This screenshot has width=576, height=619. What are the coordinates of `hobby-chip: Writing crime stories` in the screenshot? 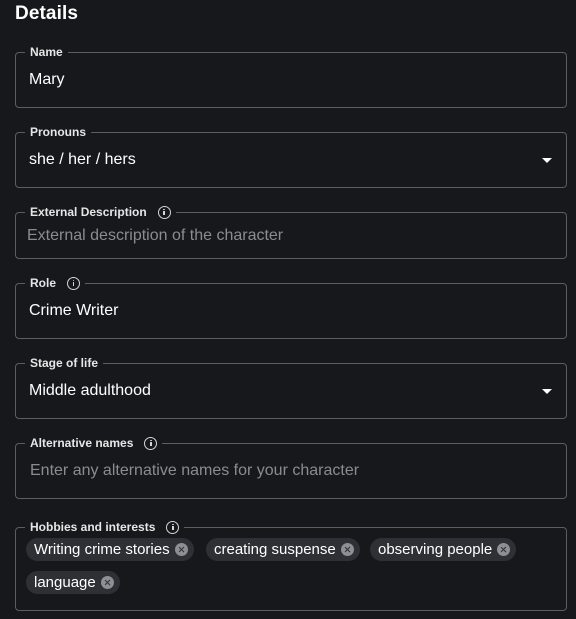 It's located at (110, 549).